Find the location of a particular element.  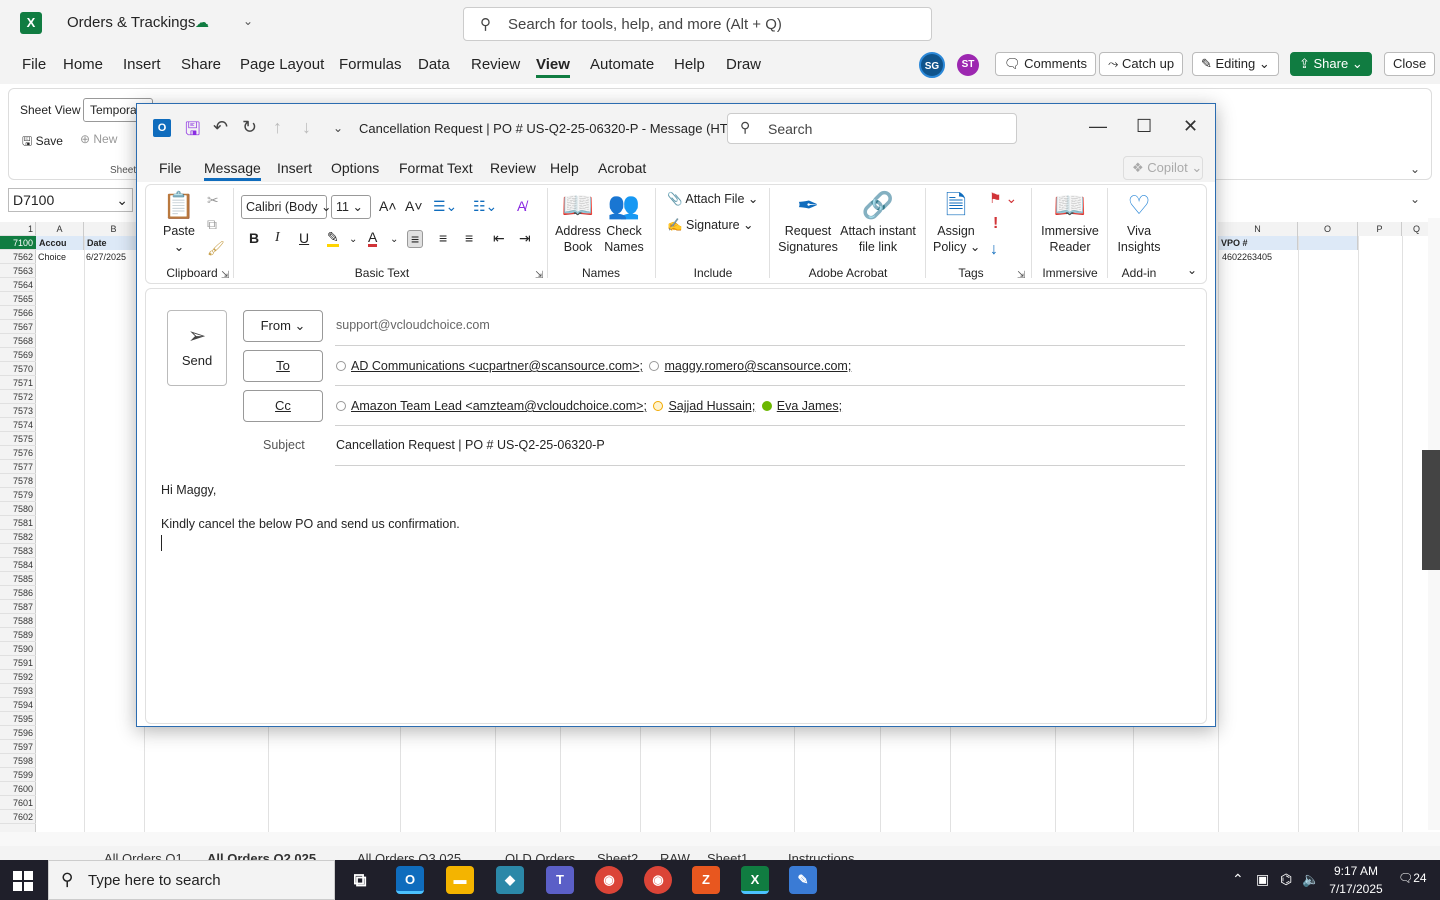

basic-text-launcher-icon: ⇲ is located at coordinates (539, 276).